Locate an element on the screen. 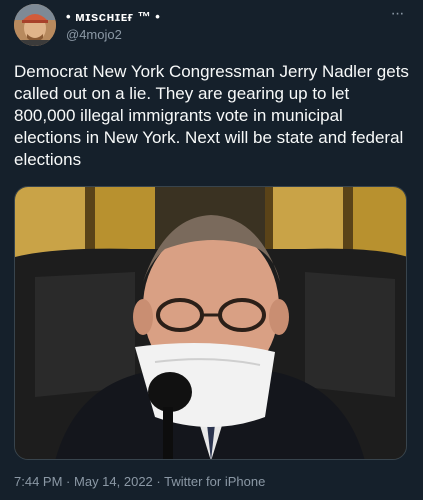 This screenshot has height=500, width=423. author-names: • ᴍɪsᴄʜɪᴇғ ™ • @4mojo2 is located at coordinates (113, 26).